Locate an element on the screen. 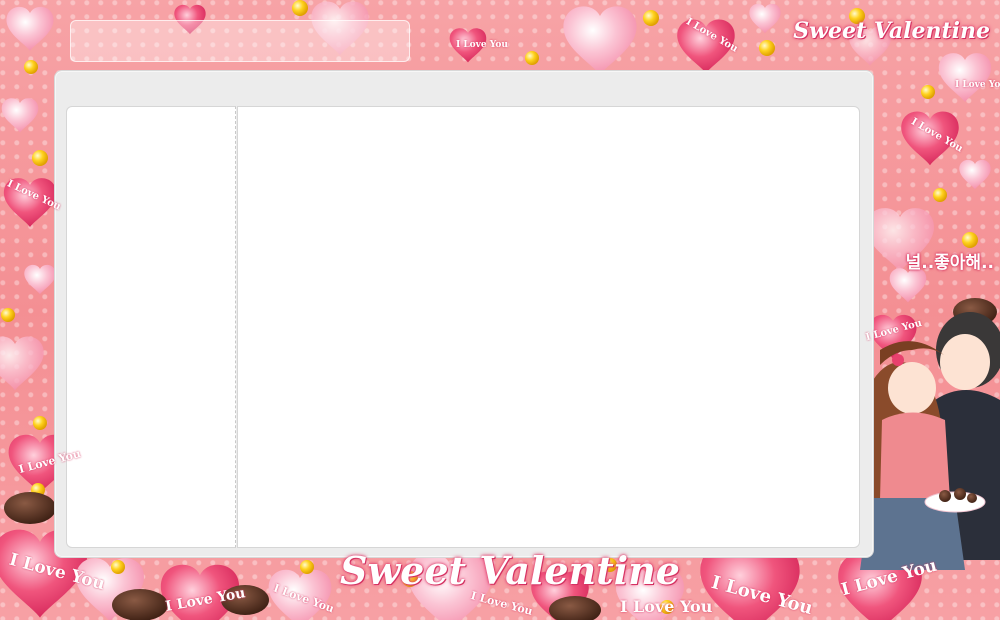  sweet-valentine-title-bottom: Sweet Valentine is located at coordinates (510, 570).